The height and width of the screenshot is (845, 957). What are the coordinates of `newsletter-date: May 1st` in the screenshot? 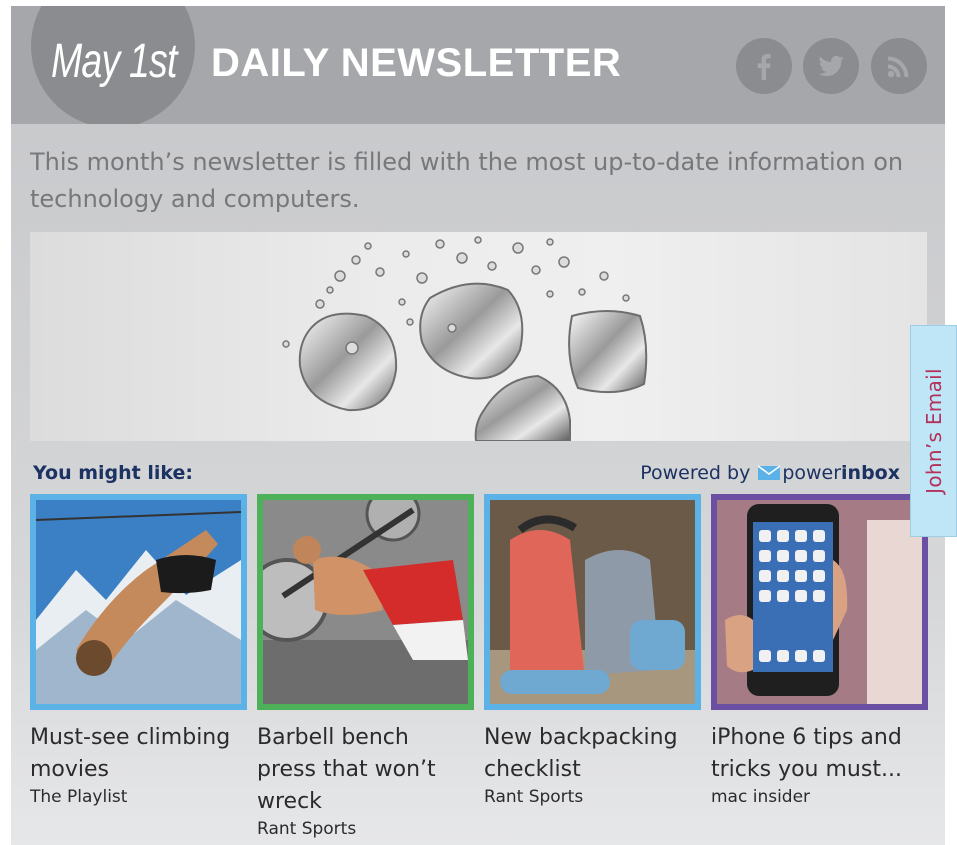 It's located at (114, 61).